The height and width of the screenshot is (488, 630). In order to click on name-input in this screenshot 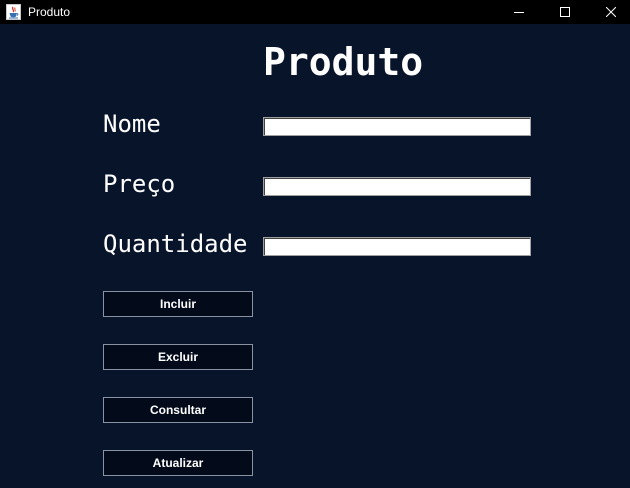, I will do `click(397, 126)`.